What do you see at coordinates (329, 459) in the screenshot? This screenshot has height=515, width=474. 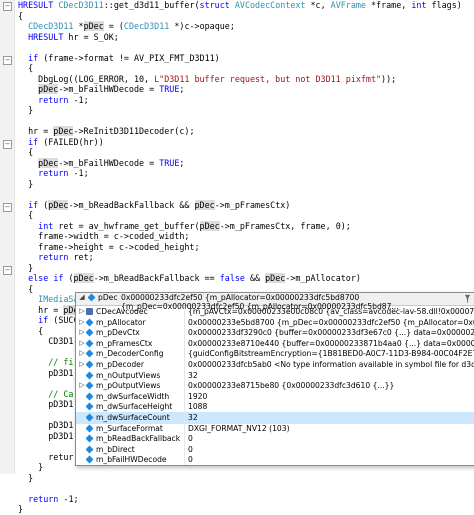 I see `datatip-field-value: 0` at bounding box center [329, 459].